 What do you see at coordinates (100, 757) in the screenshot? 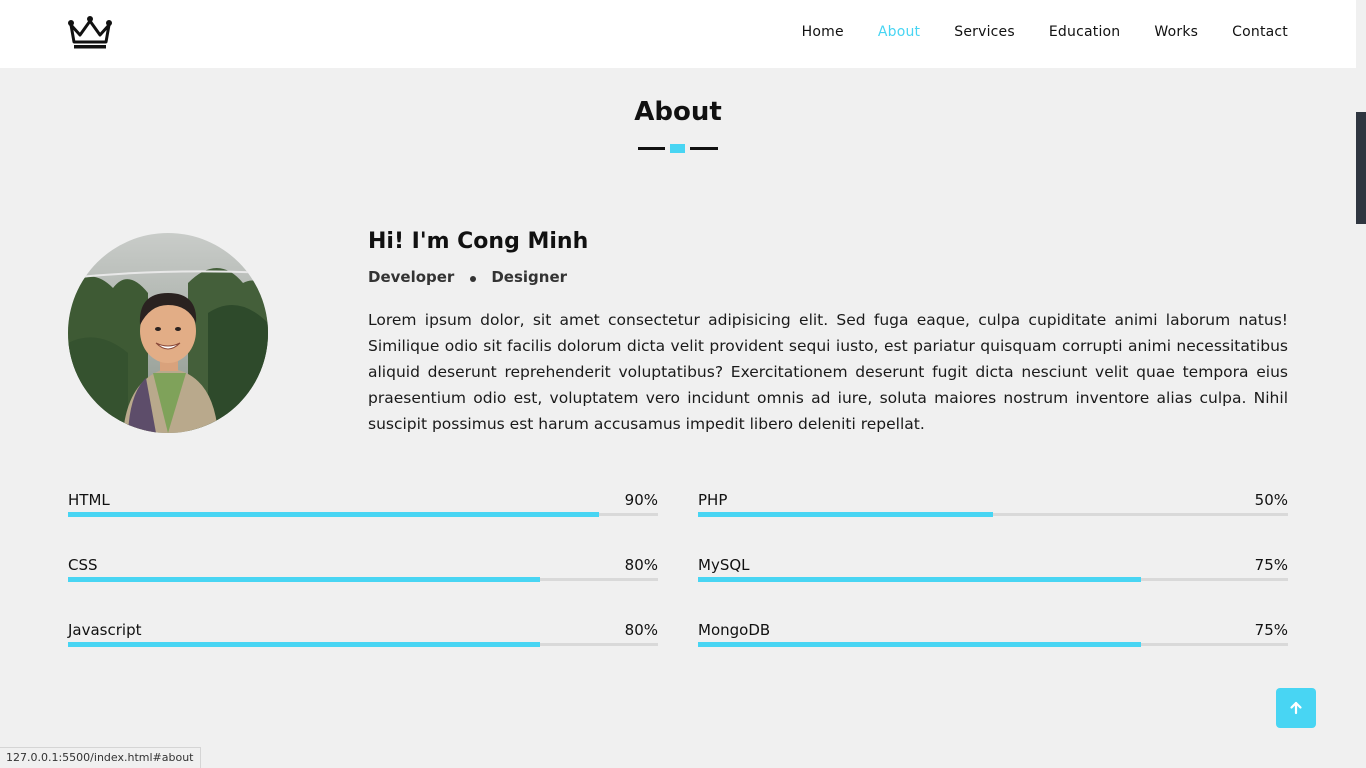
I see `status-bar-url: 127.0.0.1:5500/index.html#about` at bounding box center [100, 757].